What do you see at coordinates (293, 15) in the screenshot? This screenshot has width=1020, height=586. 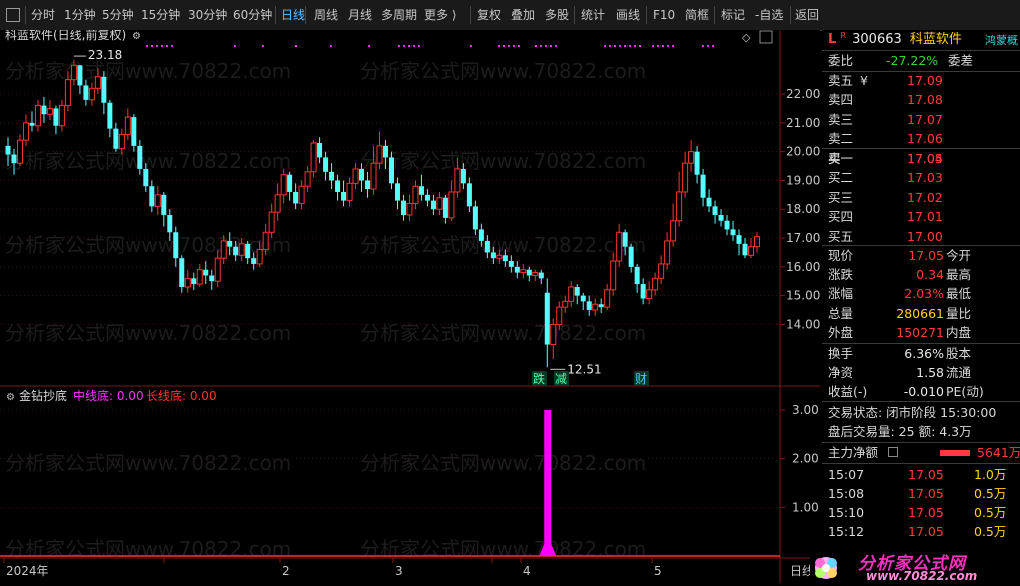 I see `toolbar-item-6: 日线` at bounding box center [293, 15].